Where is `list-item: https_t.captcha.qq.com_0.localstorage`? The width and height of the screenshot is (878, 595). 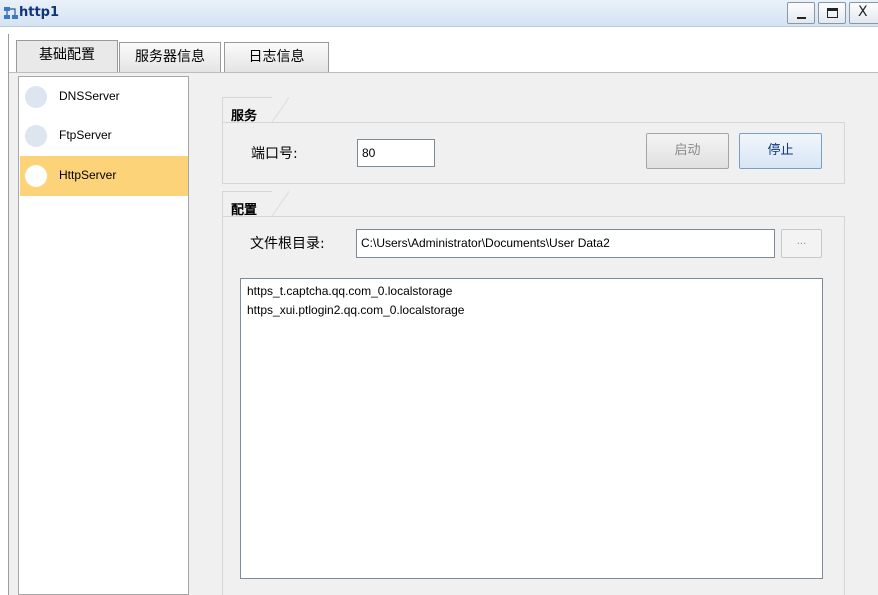 list-item: https_t.captcha.qq.com_0.localstorage is located at coordinates (349, 291).